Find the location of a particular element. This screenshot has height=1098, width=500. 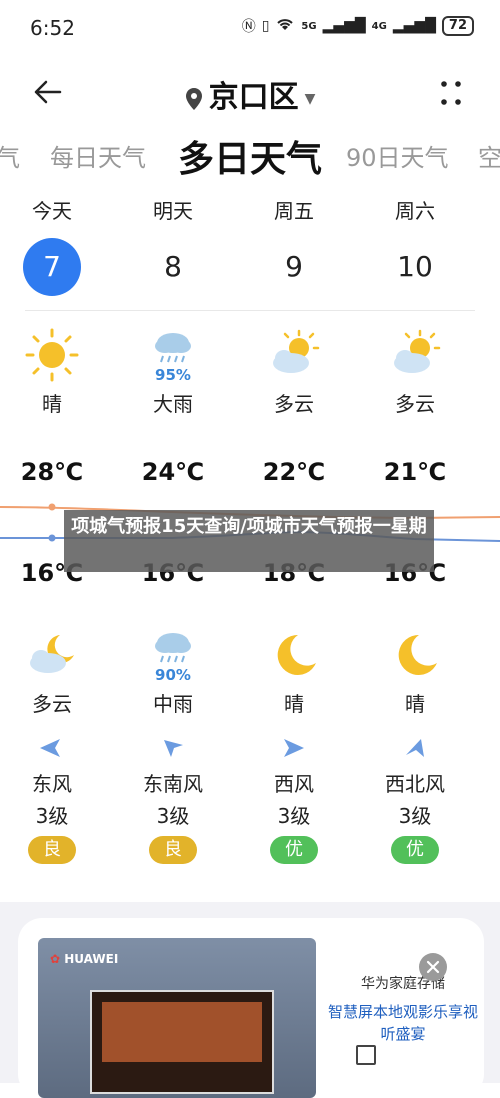

day-label: 今天 is located at coordinates (52, 211).